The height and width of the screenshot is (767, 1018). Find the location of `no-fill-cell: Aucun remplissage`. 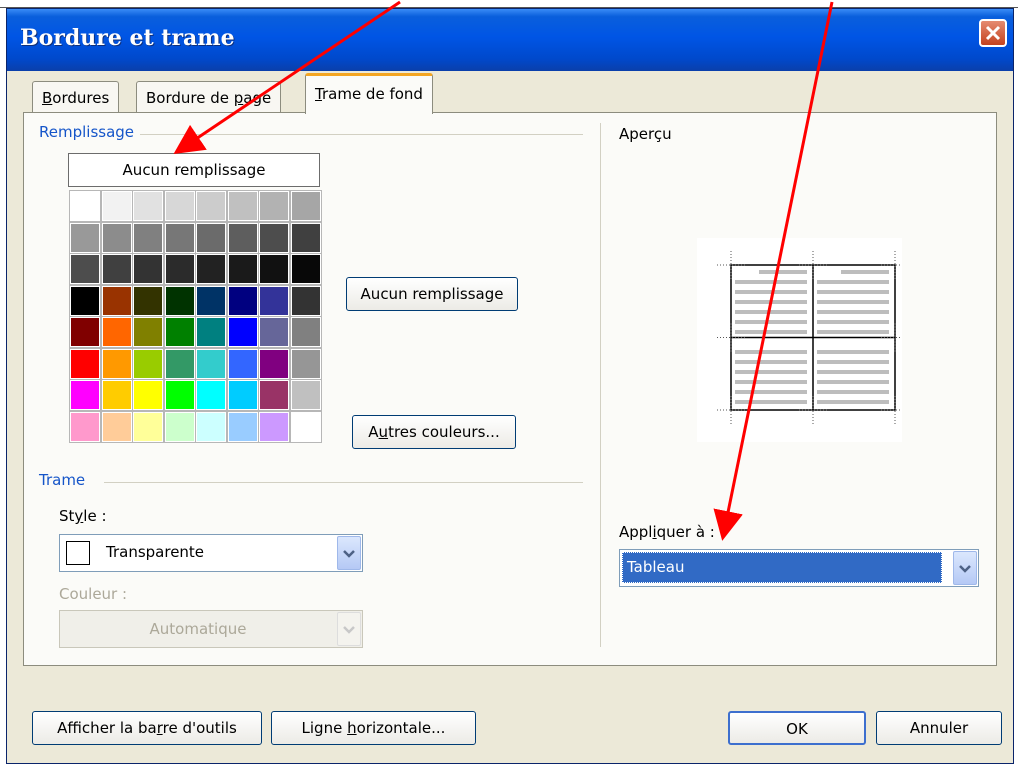

no-fill-cell: Aucun remplissage is located at coordinates (194, 170).